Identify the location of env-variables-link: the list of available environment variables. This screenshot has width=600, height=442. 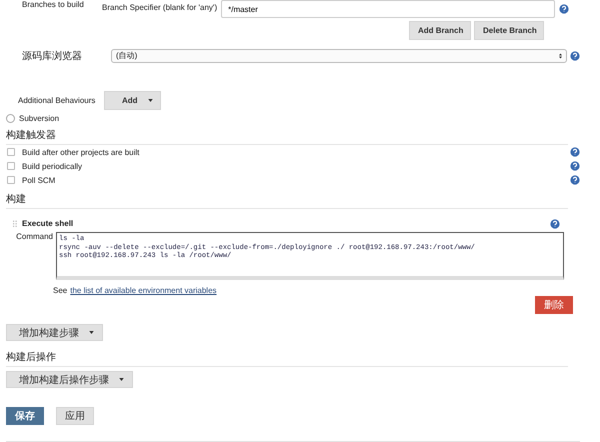
(143, 291).